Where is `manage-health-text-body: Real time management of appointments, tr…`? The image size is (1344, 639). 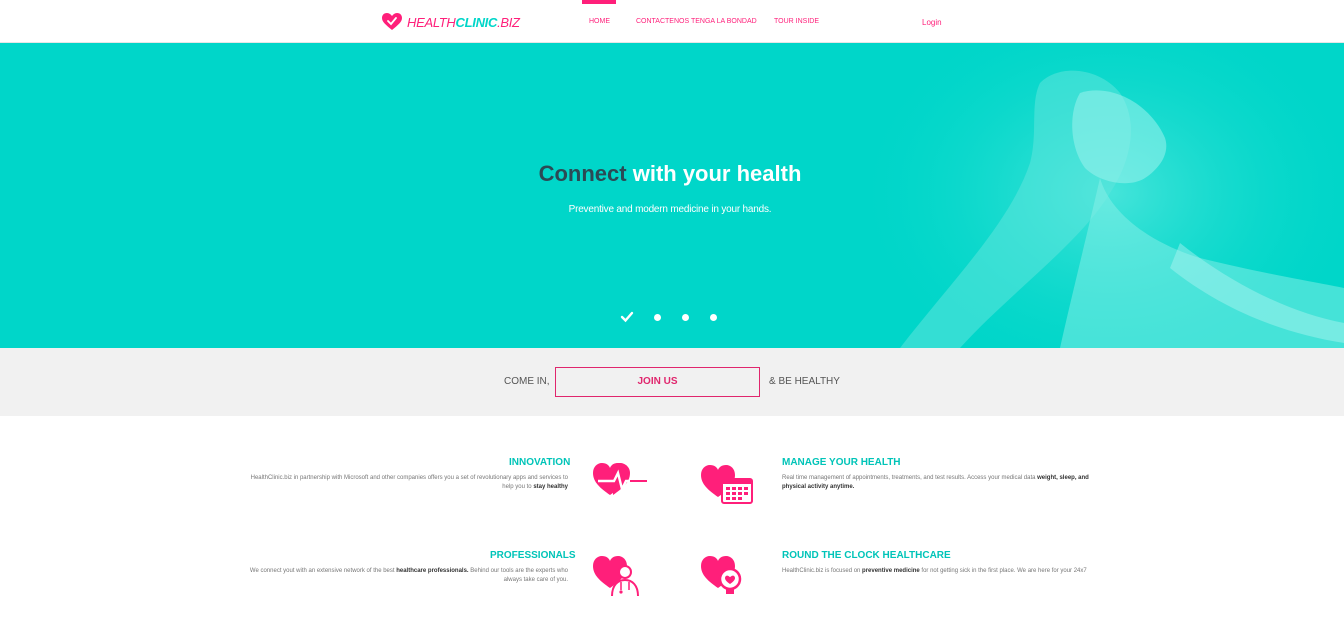 manage-health-text-body: Real time management of appointments, tr… is located at coordinates (910, 478).